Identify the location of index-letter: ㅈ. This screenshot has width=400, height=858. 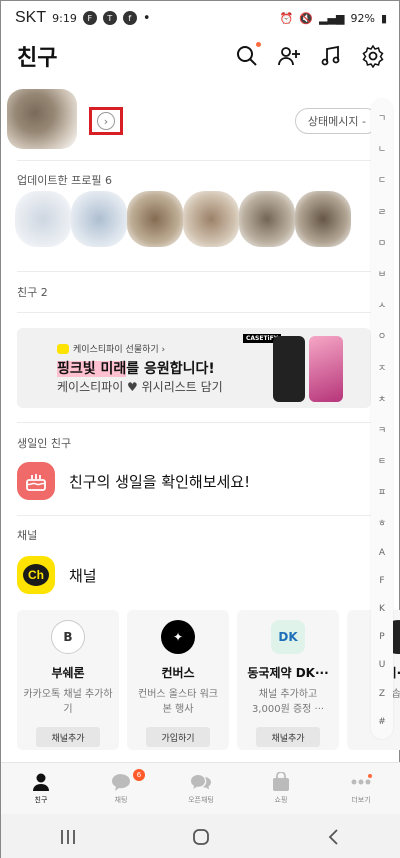
(382, 367).